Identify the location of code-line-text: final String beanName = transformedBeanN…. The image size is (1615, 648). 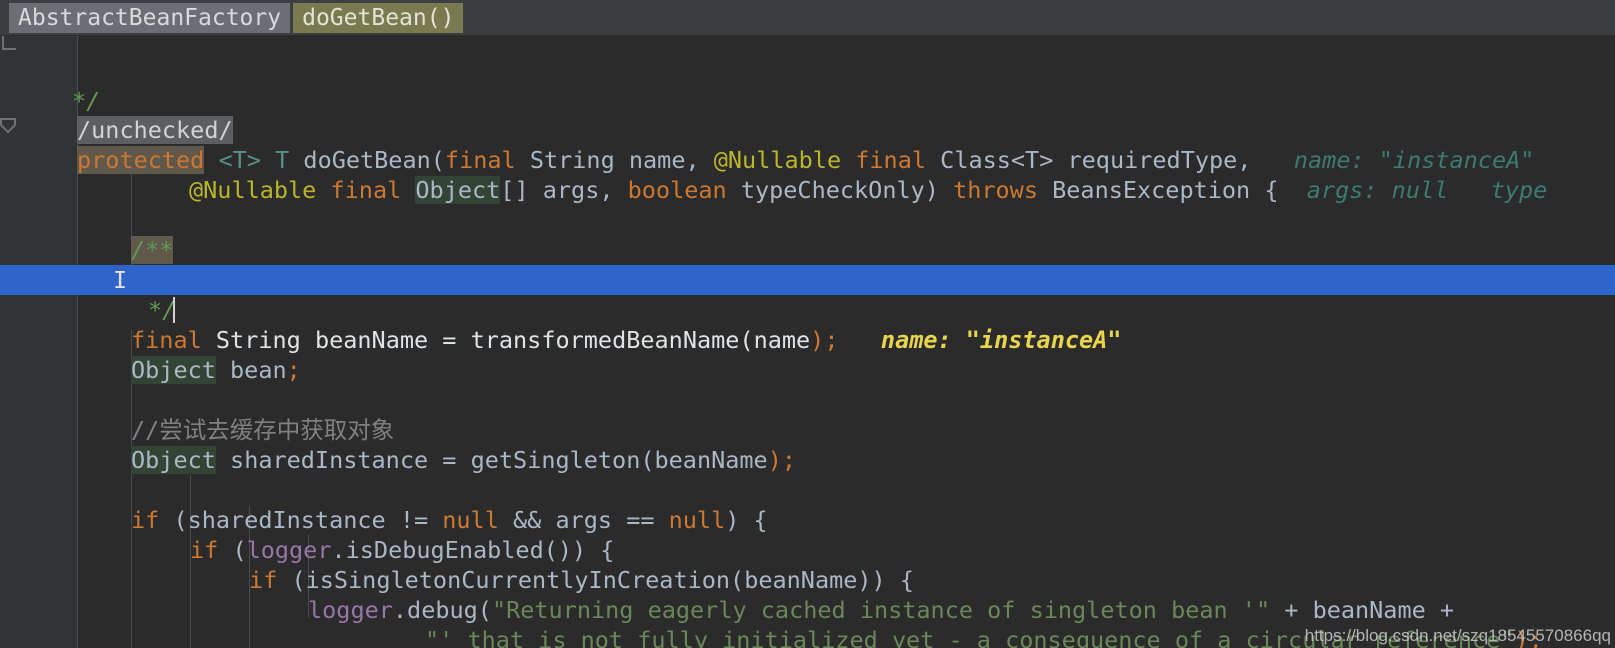
(626, 340).